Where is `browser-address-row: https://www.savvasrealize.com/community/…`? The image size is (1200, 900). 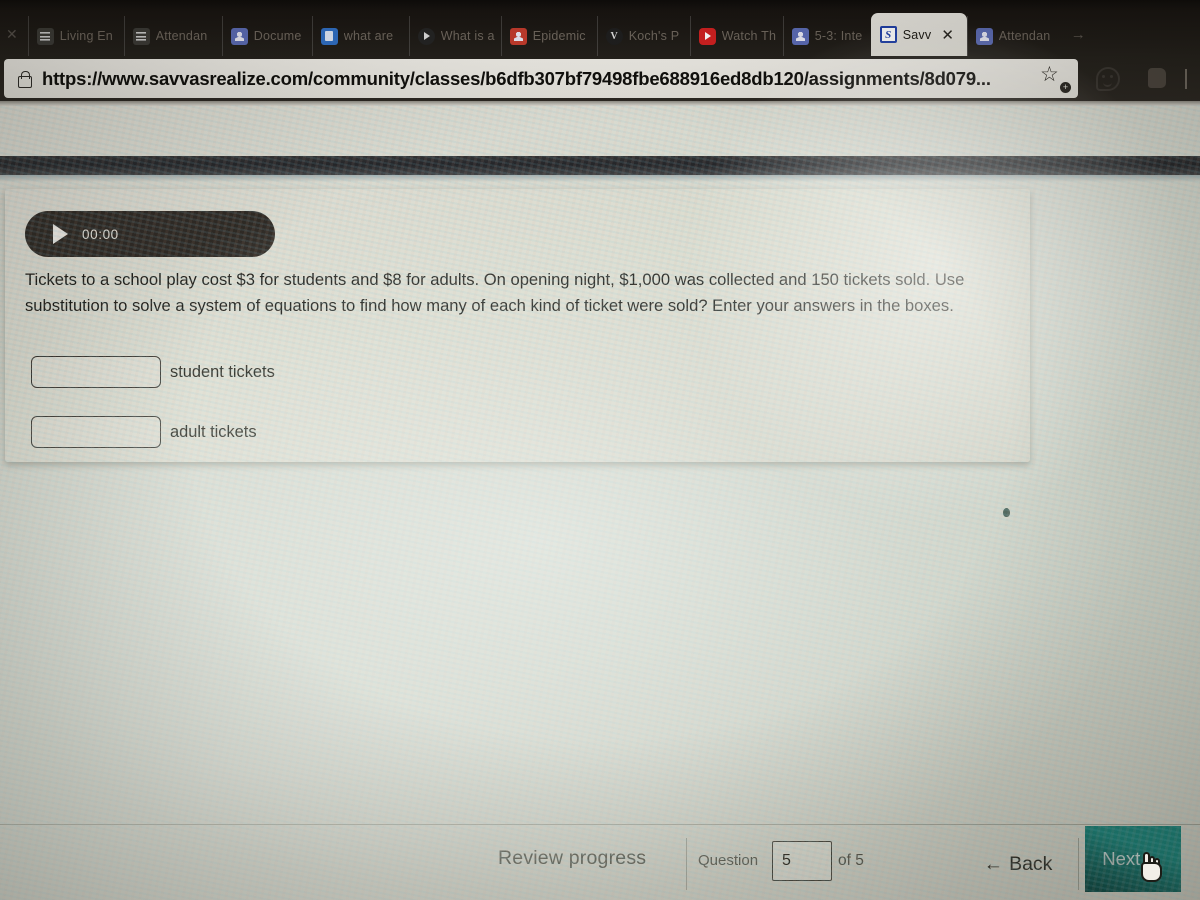 browser-address-row: https://www.savvasrealize.com/community/… is located at coordinates (600, 79).